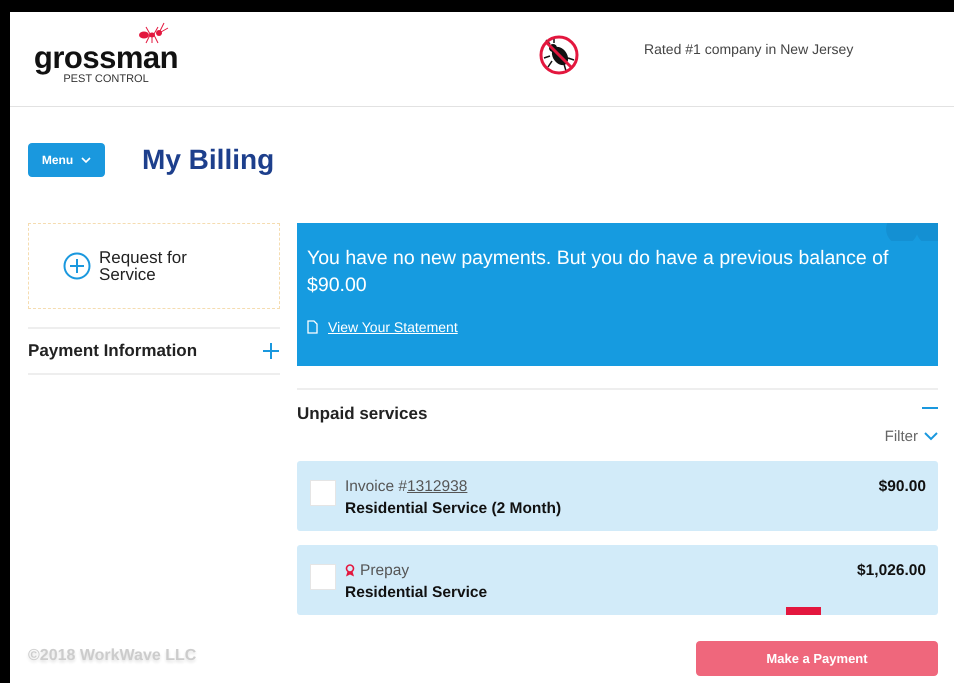 Image resolution: width=954 pixels, height=683 pixels. I want to click on menu-button: Menu, so click(66, 160).